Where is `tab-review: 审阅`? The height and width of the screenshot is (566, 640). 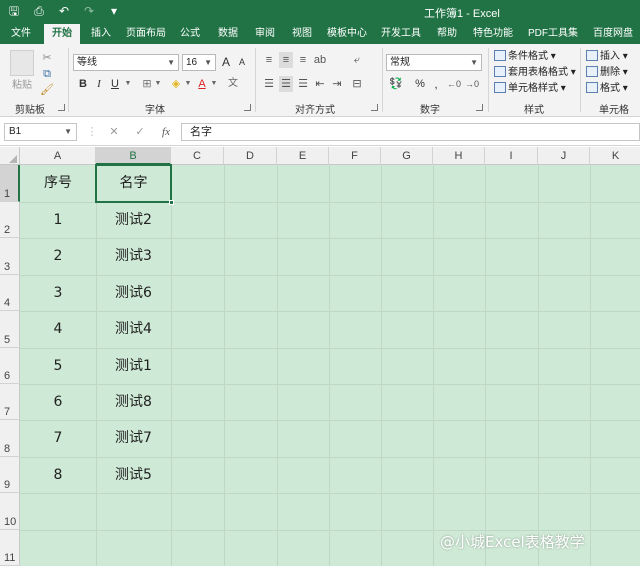 tab-review: 审阅 is located at coordinates (265, 34).